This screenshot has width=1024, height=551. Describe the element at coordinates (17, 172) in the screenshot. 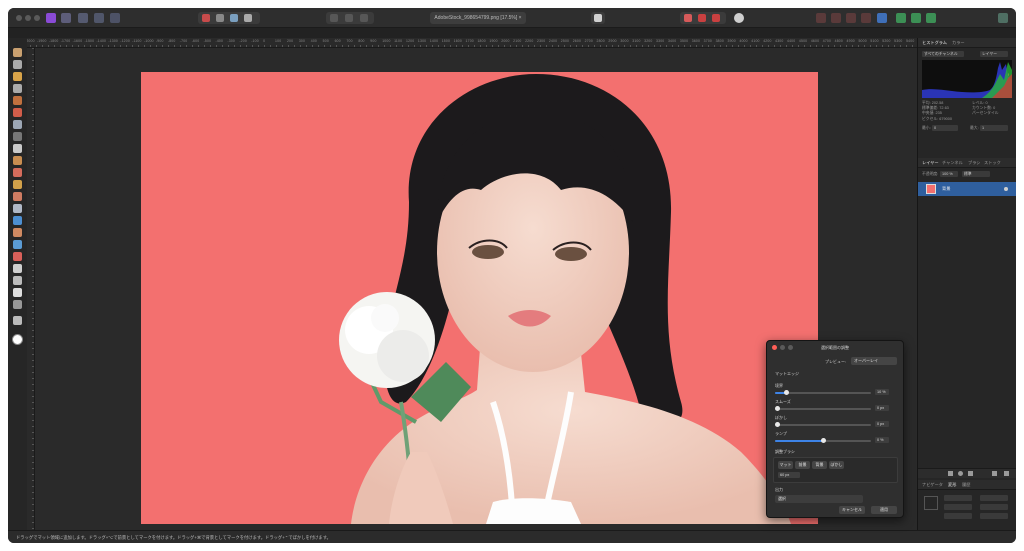

I see `pencil-tool-icon` at that location.